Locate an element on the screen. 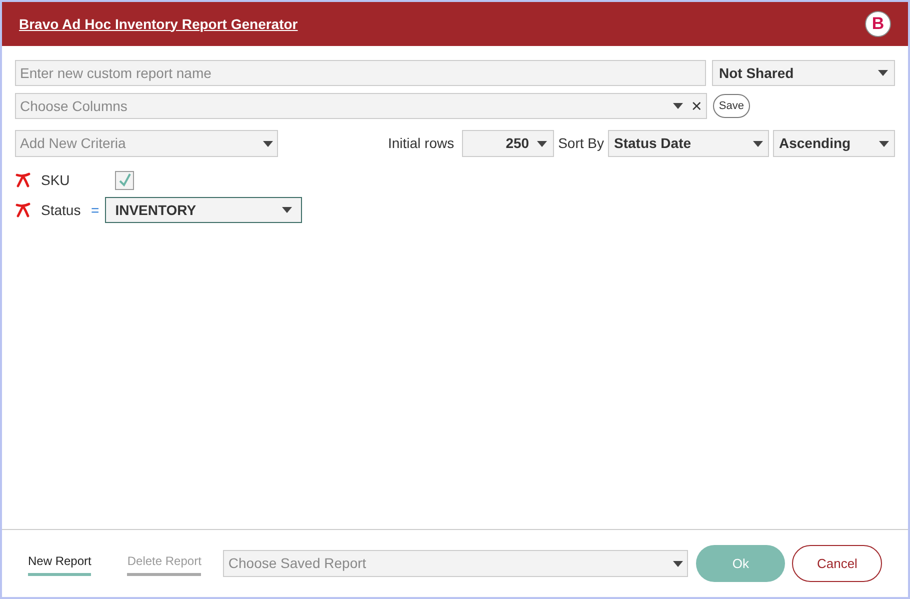 The width and height of the screenshot is (910, 599). sort-field-dropdown: Status Date is located at coordinates (688, 143).